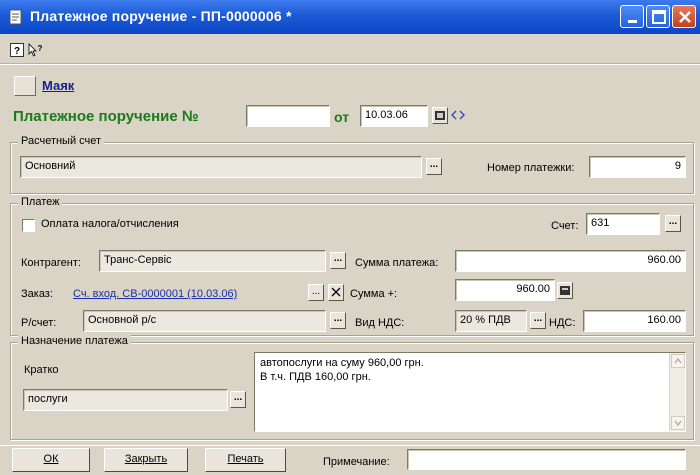  What do you see at coordinates (565, 226) in the screenshot?
I see `gl-account-label: Счет:` at bounding box center [565, 226].